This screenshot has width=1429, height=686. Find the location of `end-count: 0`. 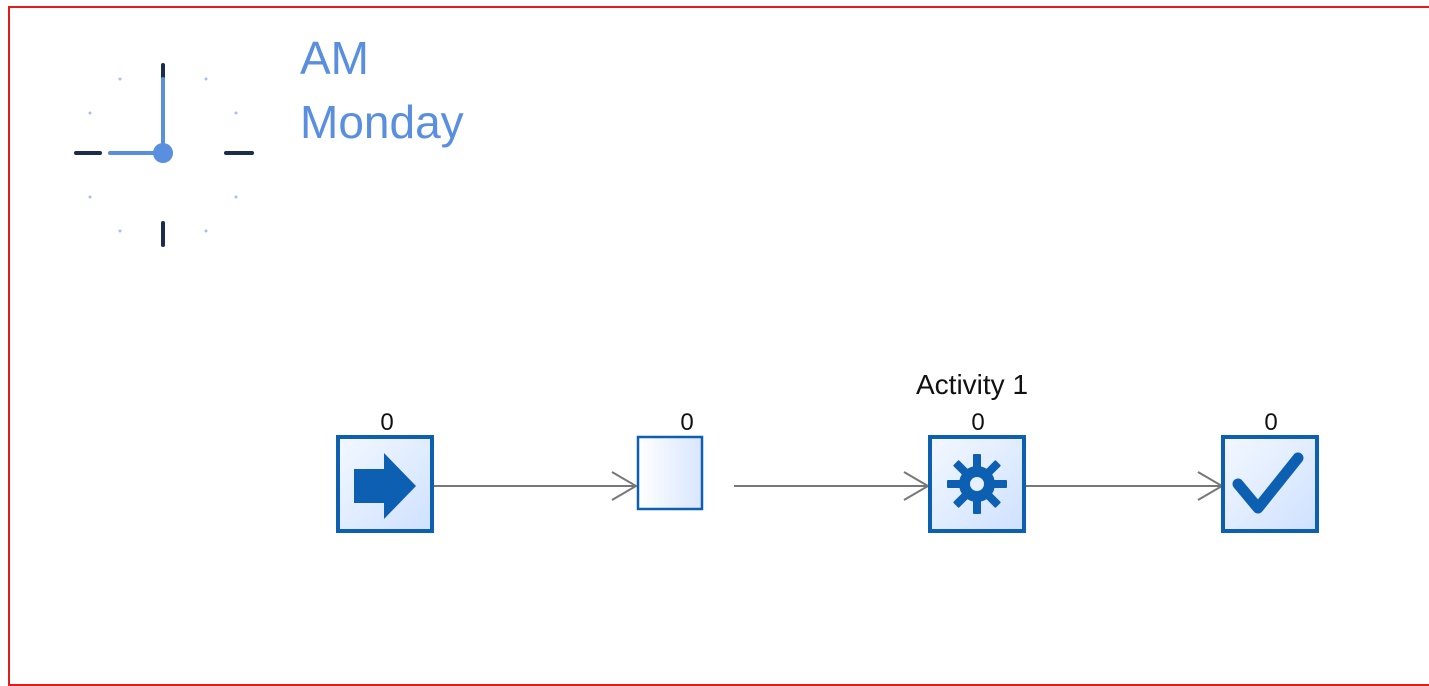

end-count: 0 is located at coordinates (1270, 422).